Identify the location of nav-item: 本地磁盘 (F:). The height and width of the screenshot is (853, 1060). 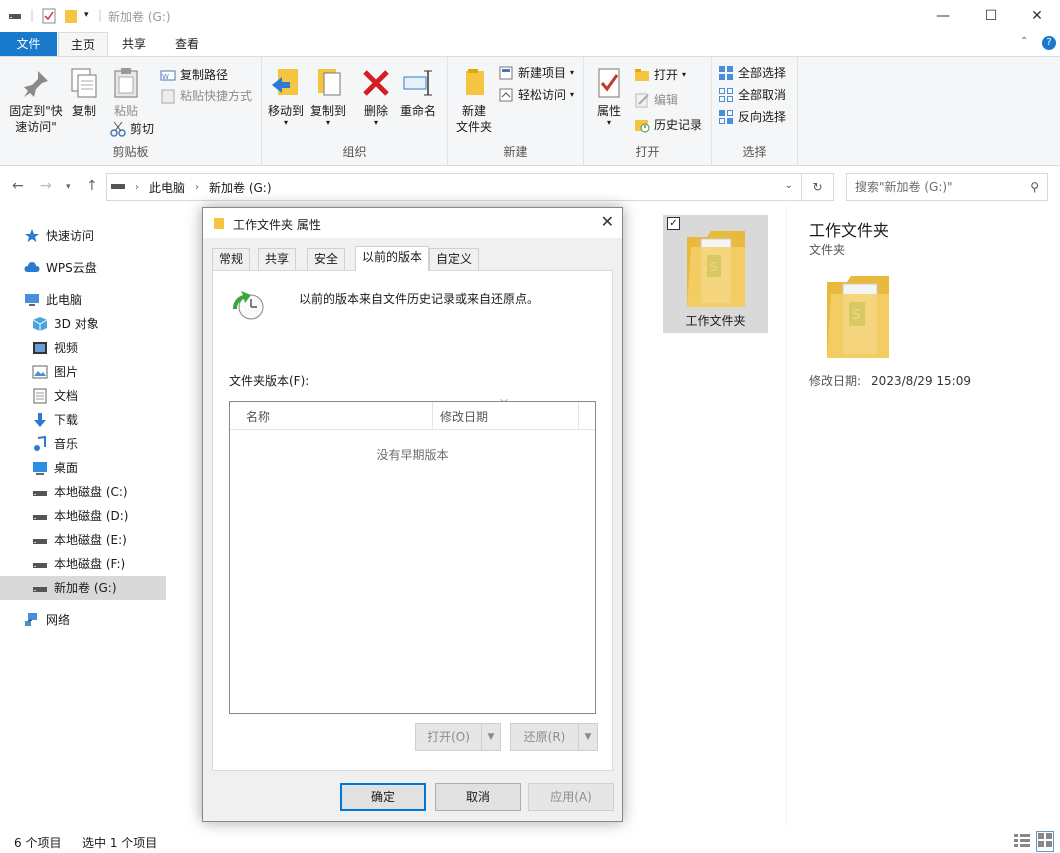
(78, 564).